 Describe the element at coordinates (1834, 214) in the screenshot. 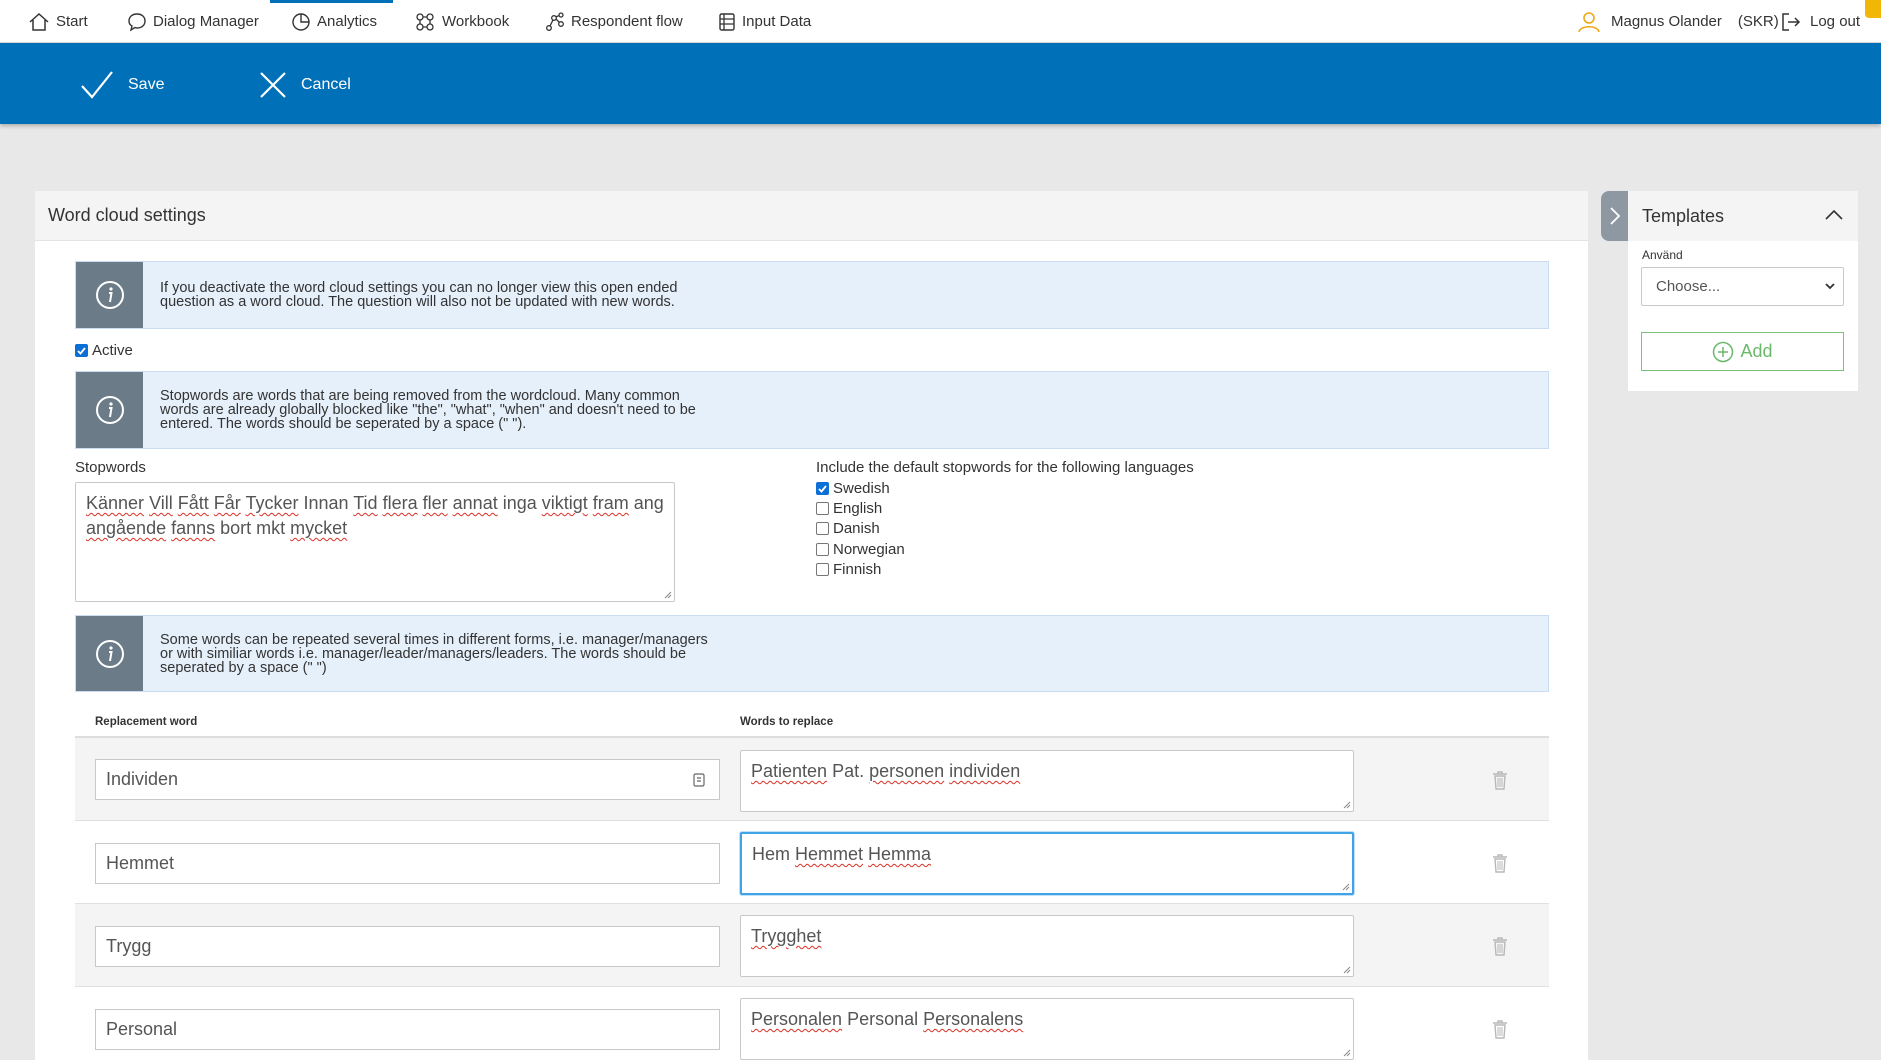

I see `chevron-up-icon` at that location.